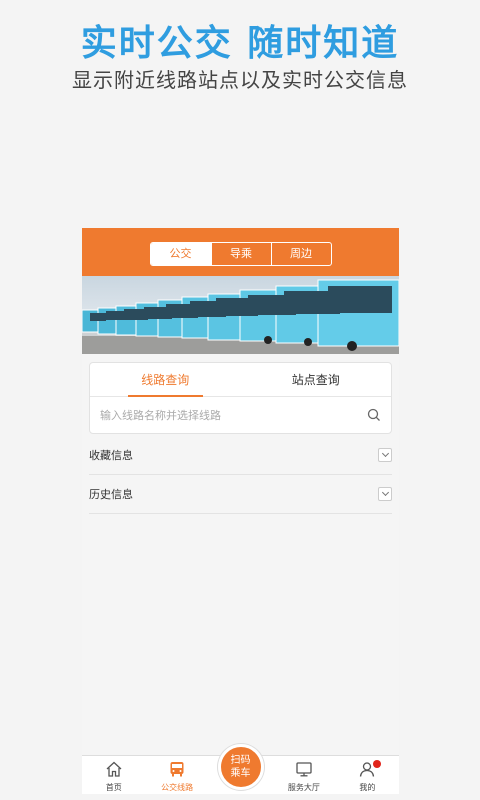  I want to click on history-label: 历史信息, so click(111, 494).